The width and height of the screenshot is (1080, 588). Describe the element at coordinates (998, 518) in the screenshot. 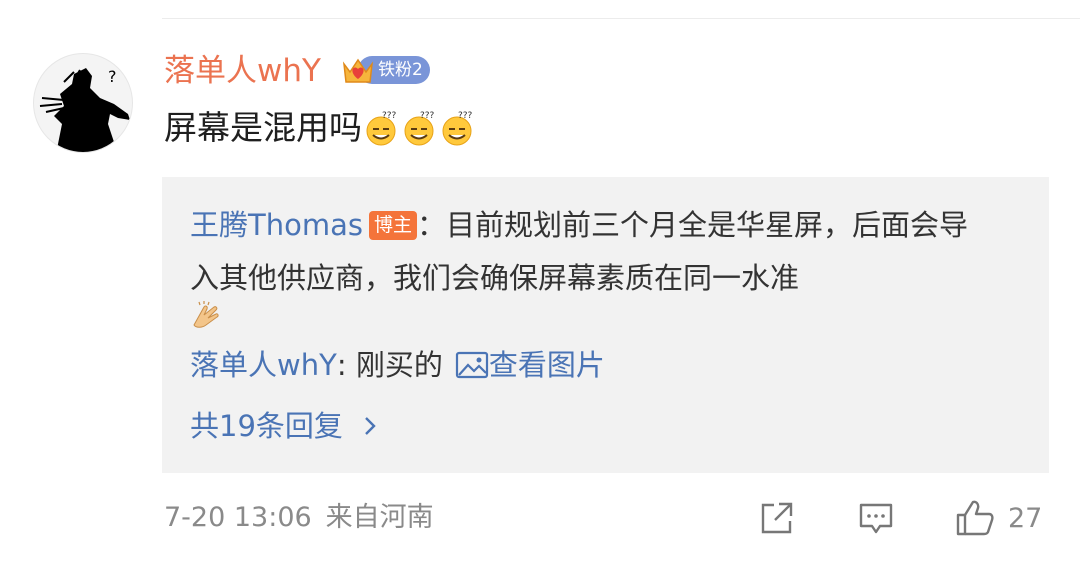

I see `like-button: 27` at that location.